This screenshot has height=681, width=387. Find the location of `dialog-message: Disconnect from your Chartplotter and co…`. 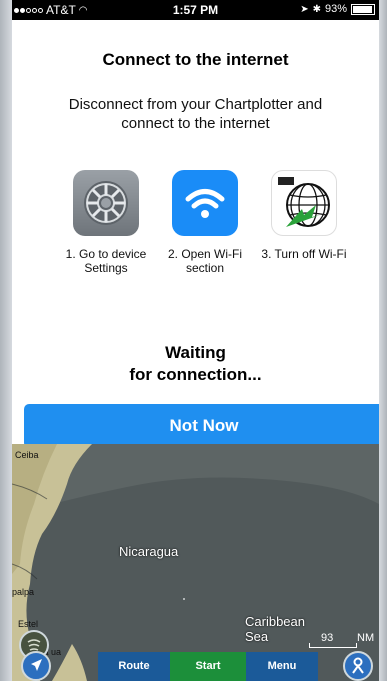

dialog-message: Disconnect from your Chartplotter and co… is located at coordinates (195, 114).